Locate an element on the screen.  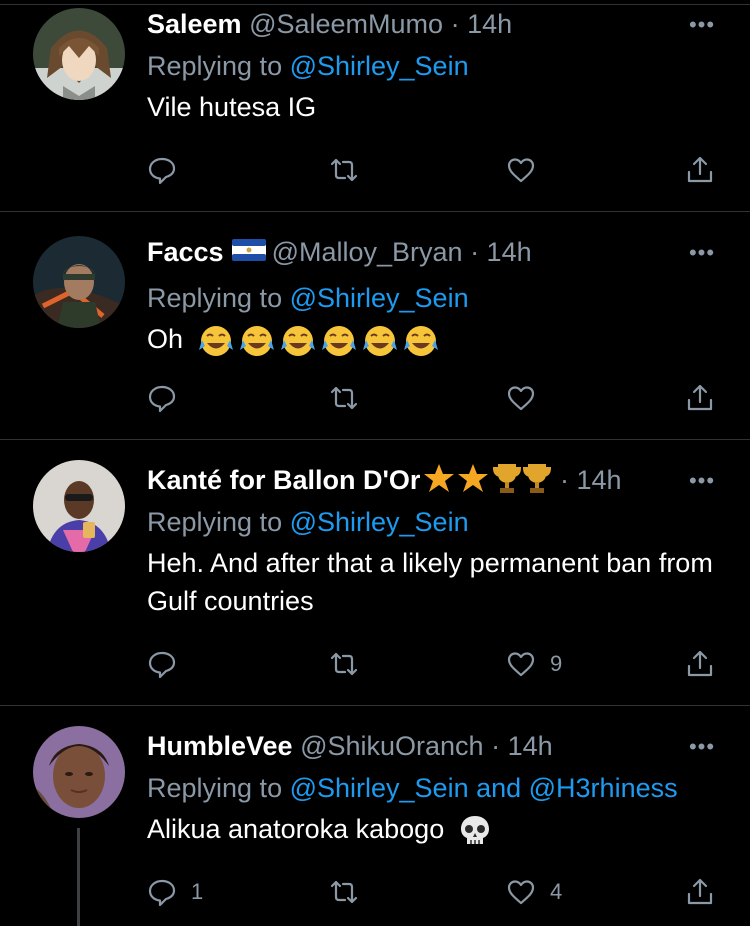
emoji-row is located at coordinates (321, 340).